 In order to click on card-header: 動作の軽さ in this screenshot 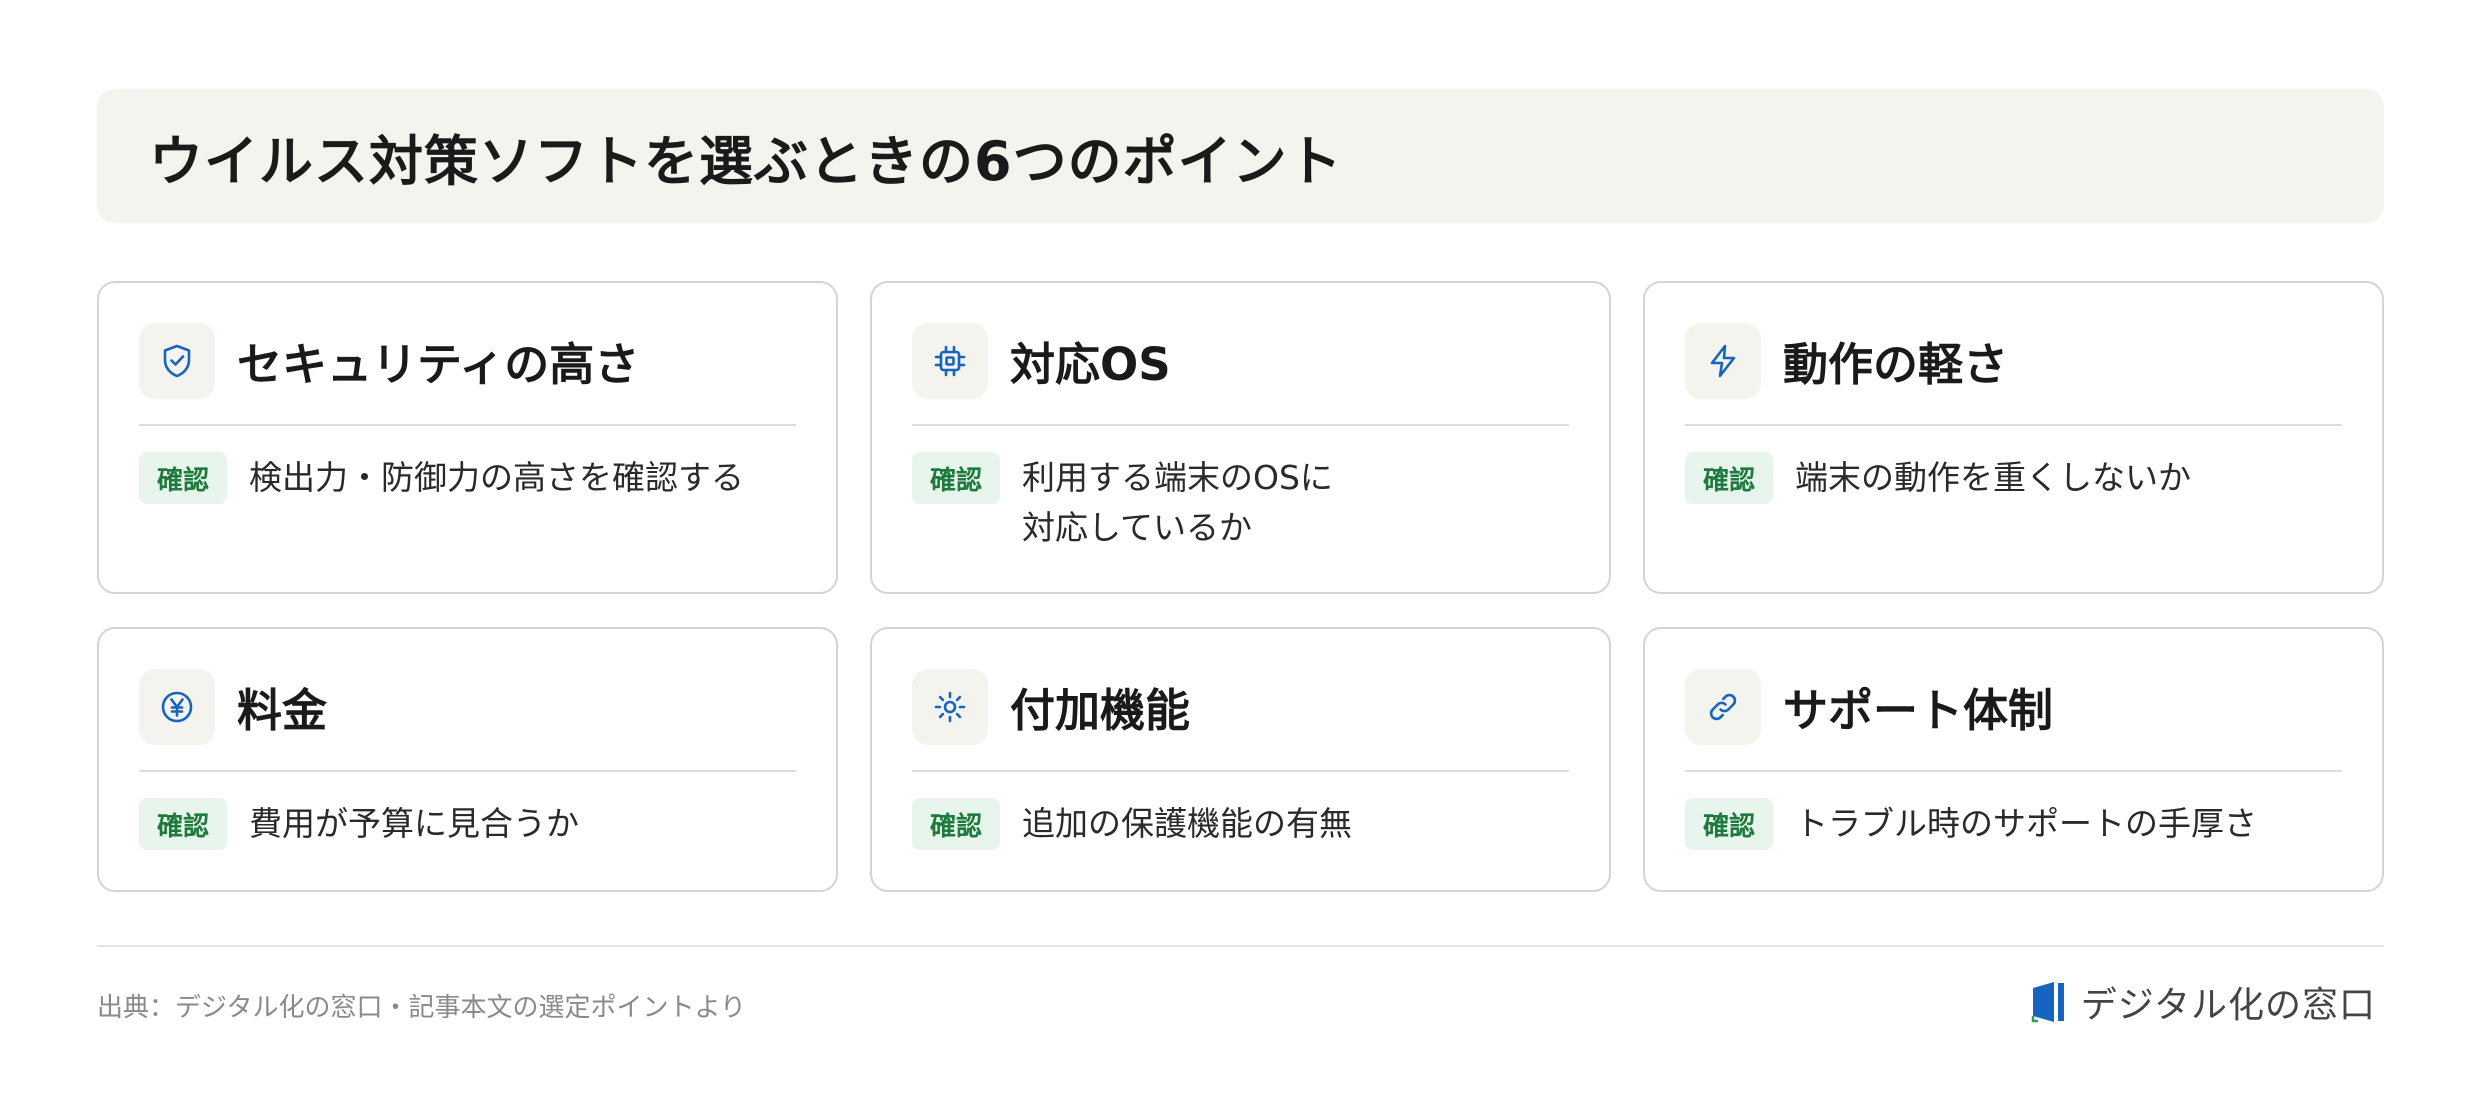, I will do `click(2013, 374)`.